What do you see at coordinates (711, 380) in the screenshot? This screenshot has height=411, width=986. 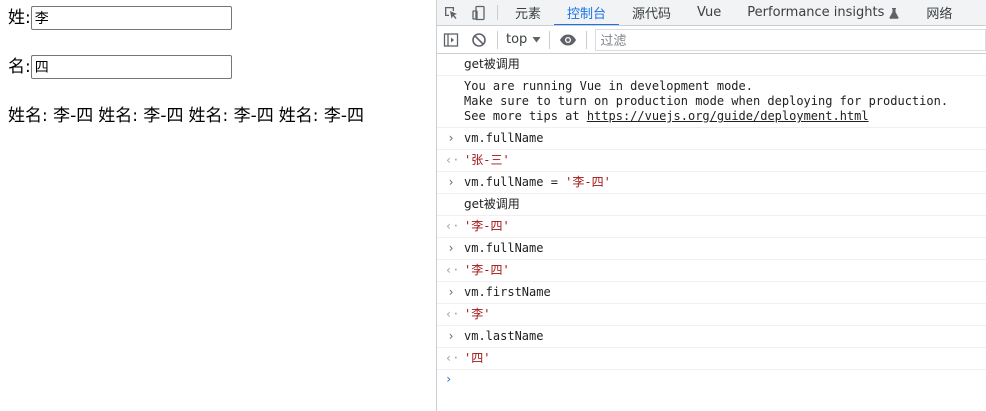 I see `console-prompt: ›` at bounding box center [711, 380].